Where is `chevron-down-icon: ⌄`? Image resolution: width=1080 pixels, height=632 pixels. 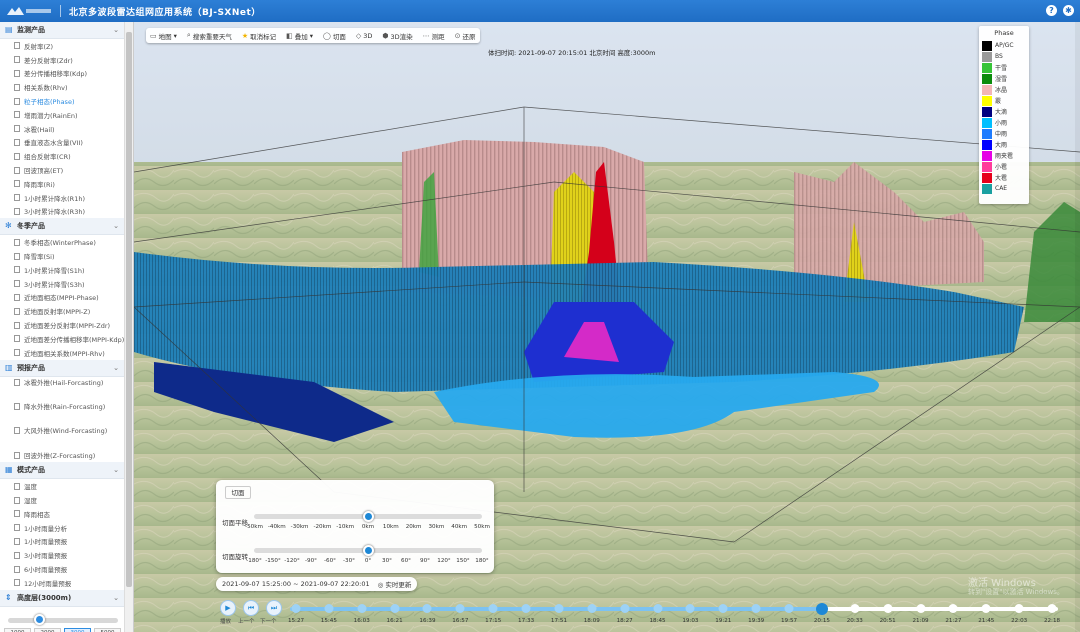 chevron-down-icon: ⌄ is located at coordinates (116, 367).